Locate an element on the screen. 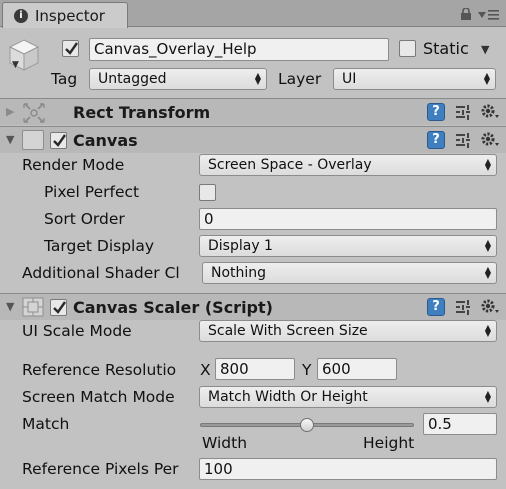  canvas-scaler-icon is located at coordinates (33, 307).